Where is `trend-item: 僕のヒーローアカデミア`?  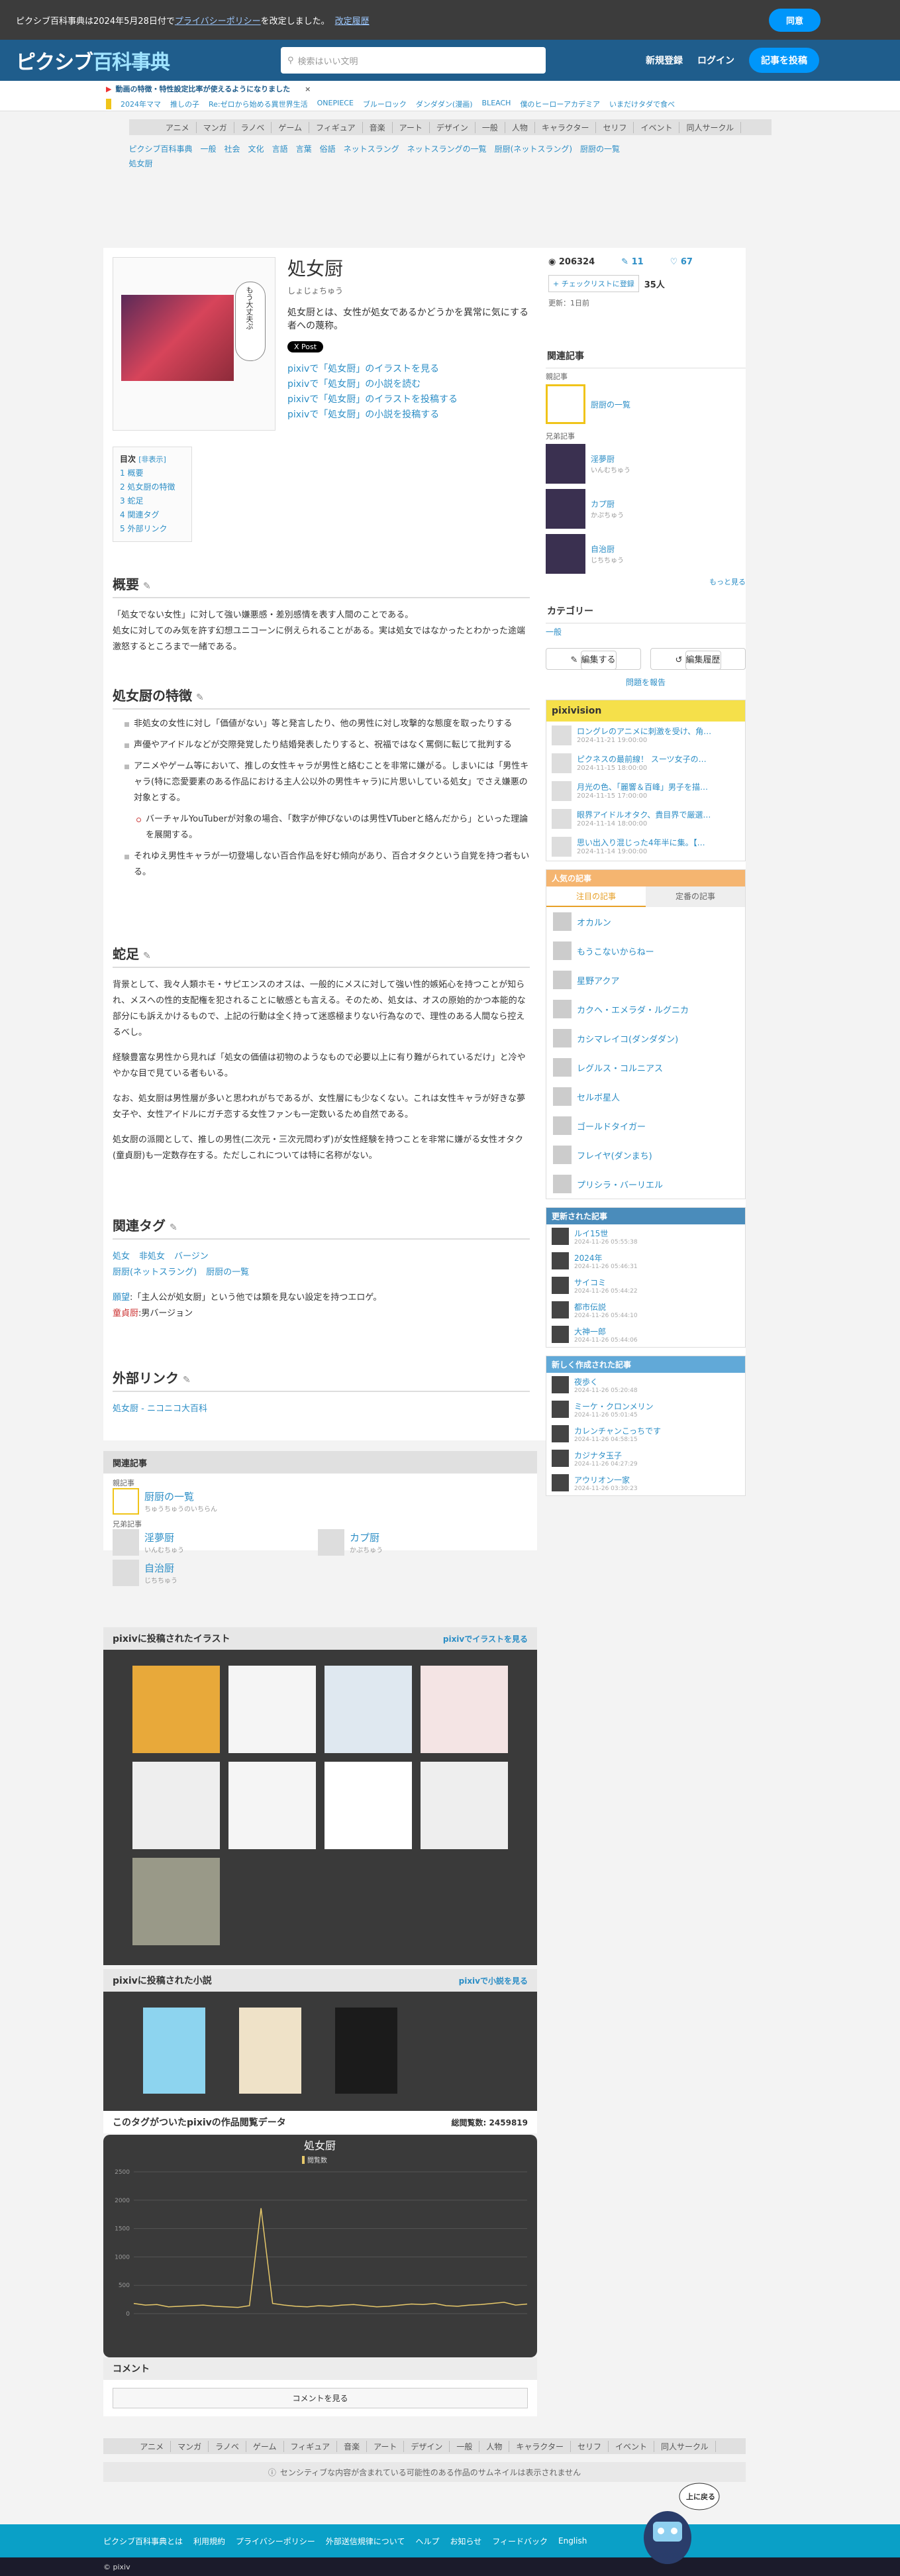
trend-item: 僕のヒーローアカデミア is located at coordinates (560, 104).